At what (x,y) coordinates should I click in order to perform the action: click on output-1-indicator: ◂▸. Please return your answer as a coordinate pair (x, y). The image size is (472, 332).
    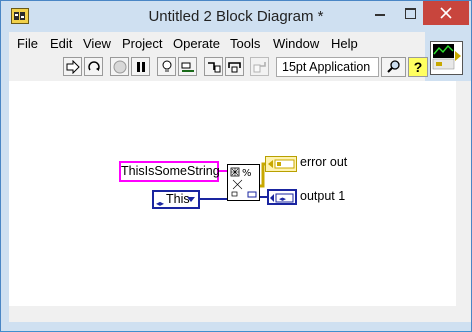
    Looking at the image, I should click on (282, 197).